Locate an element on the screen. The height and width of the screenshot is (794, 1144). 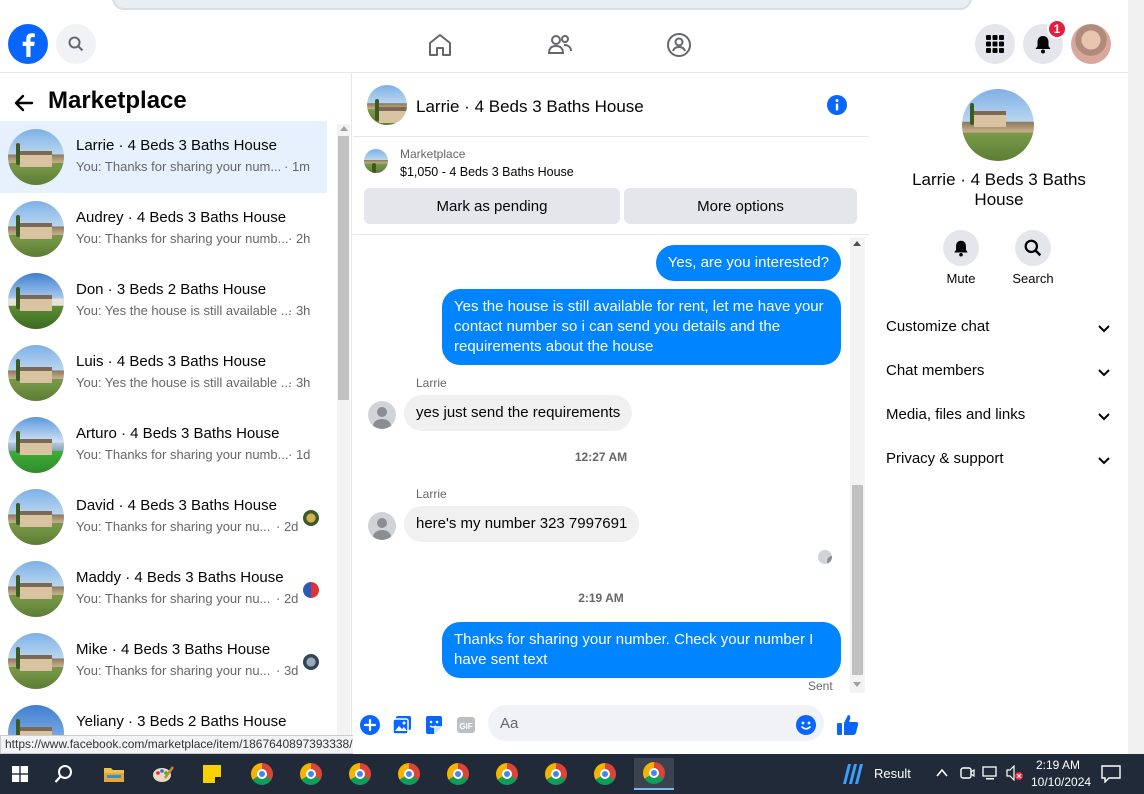
gif-icon: GIF is located at coordinates (466, 725).